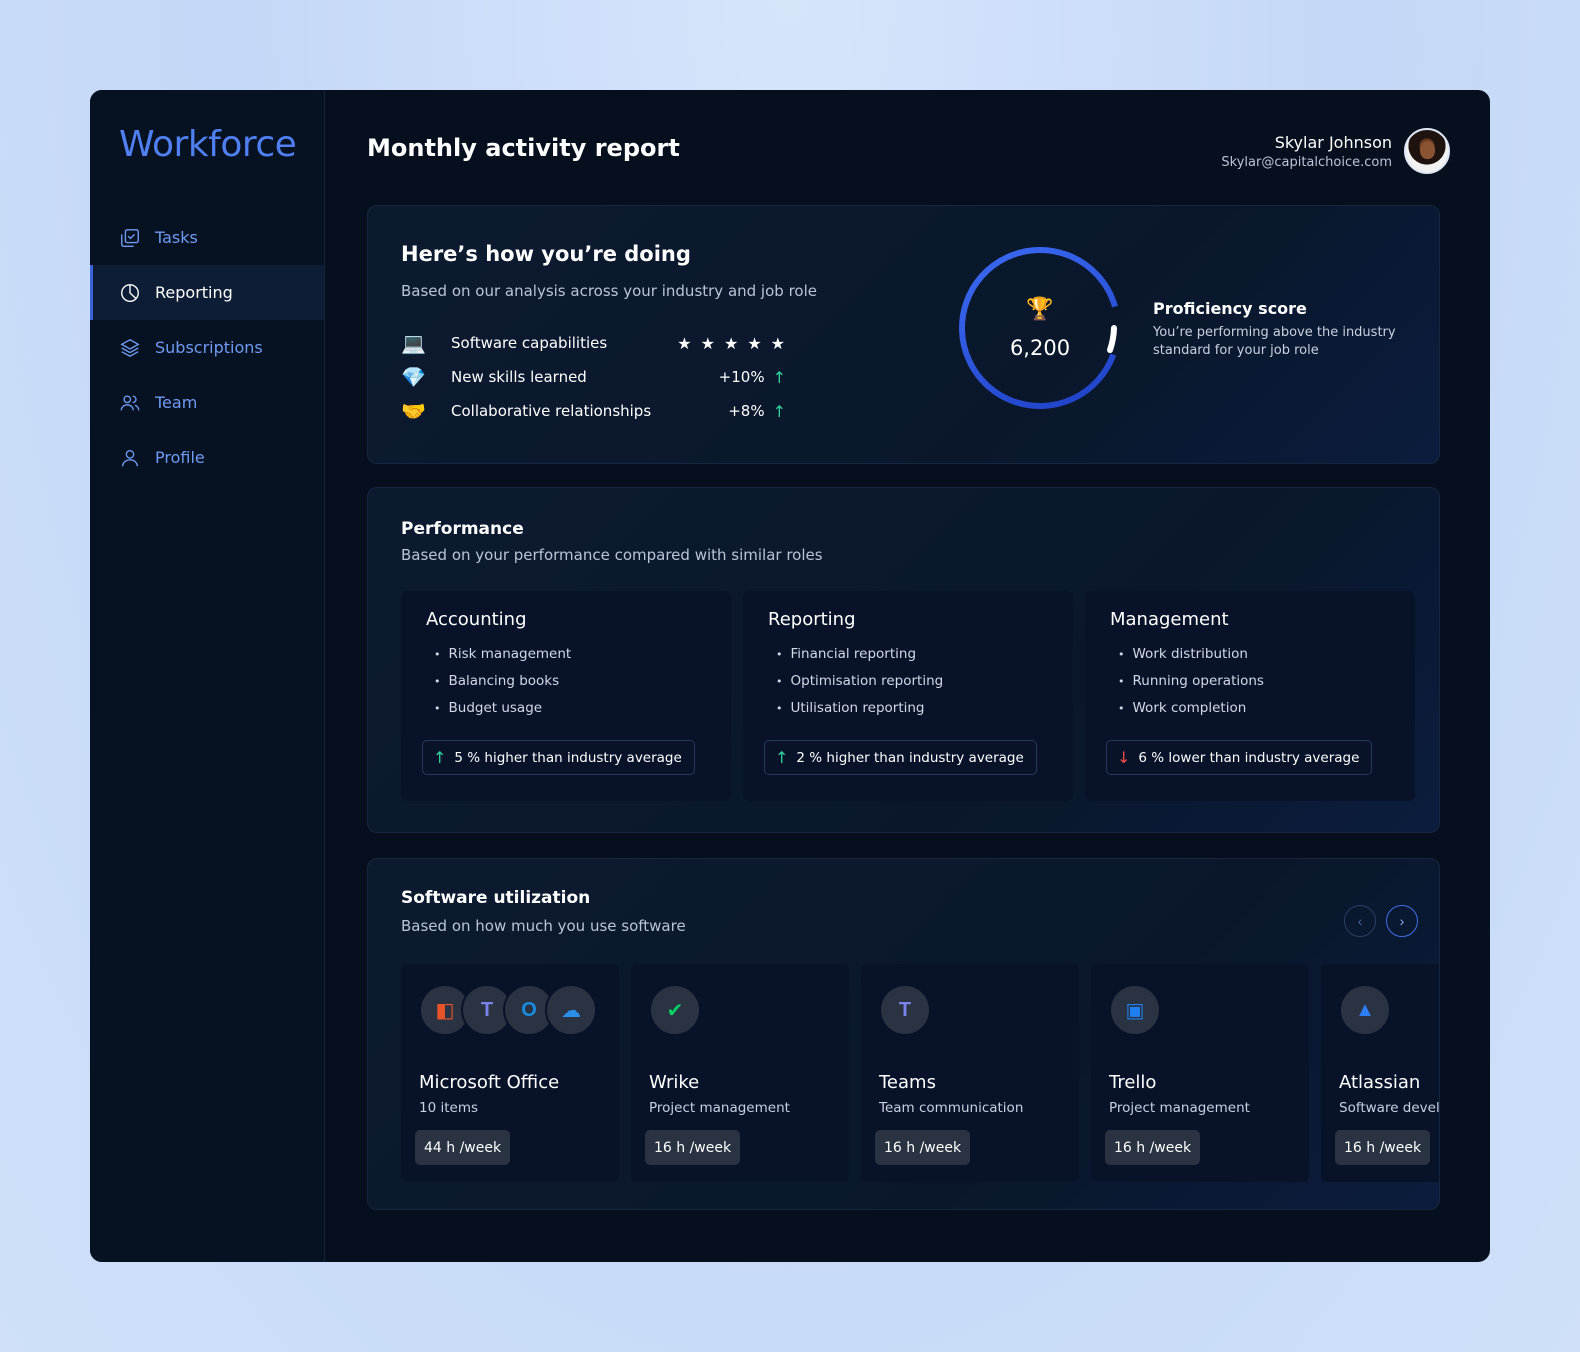  What do you see at coordinates (543, 926) in the screenshot?
I see `software-subtitle: Based on how much you use software` at bounding box center [543, 926].